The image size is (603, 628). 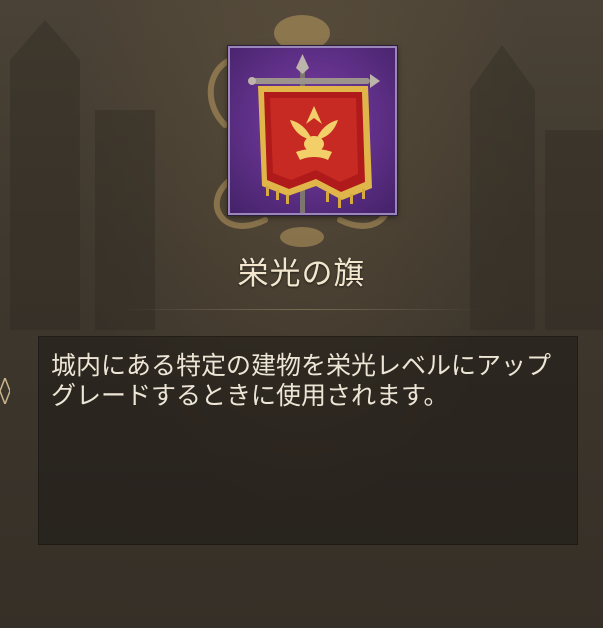 What do you see at coordinates (301, 309) in the screenshot?
I see `name-divider` at bounding box center [301, 309].